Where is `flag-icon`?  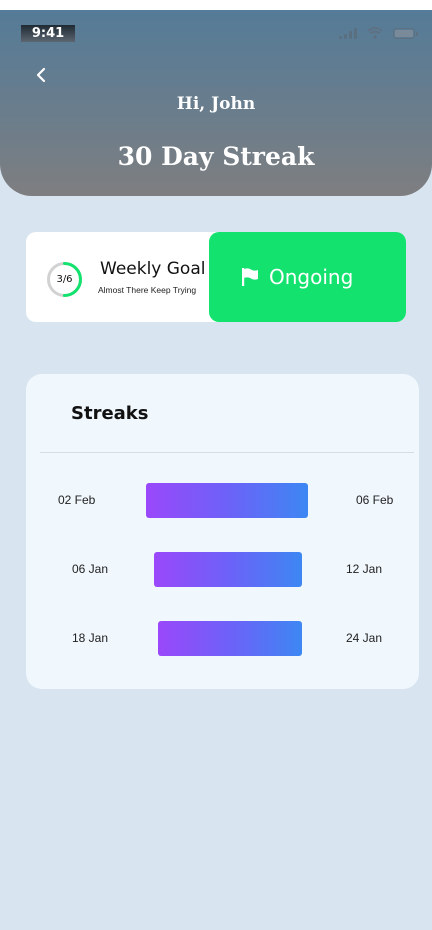
flag-icon is located at coordinates (250, 277).